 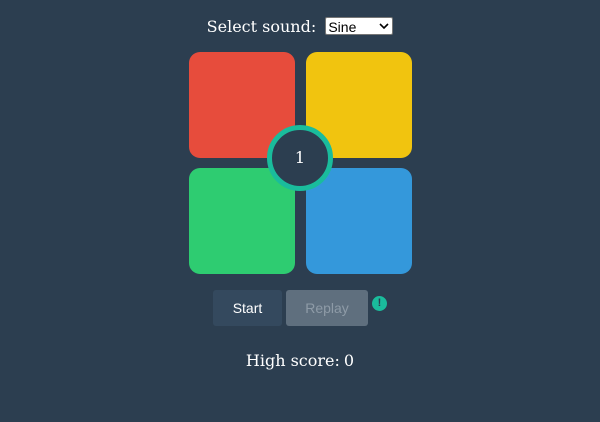 I want to click on high-score: High score: 0, so click(x=300, y=361).